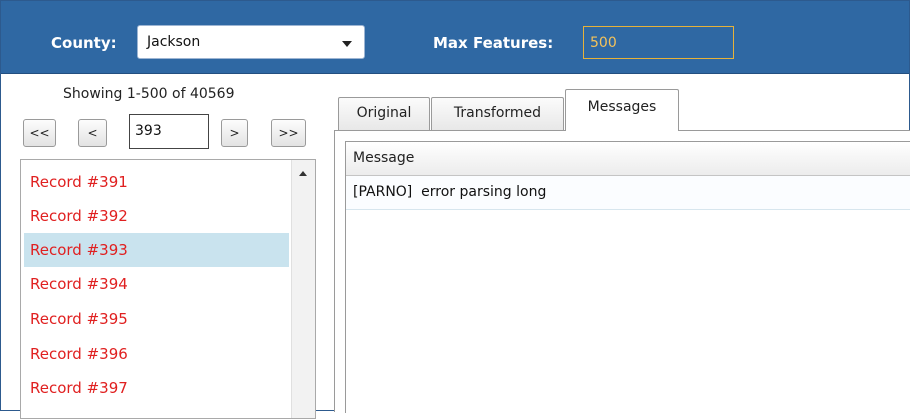 The image size is (910, 419). Describe the element at coordinates (156, 388) in the screenshot. I see `record-list-item: Record #397` at that location.